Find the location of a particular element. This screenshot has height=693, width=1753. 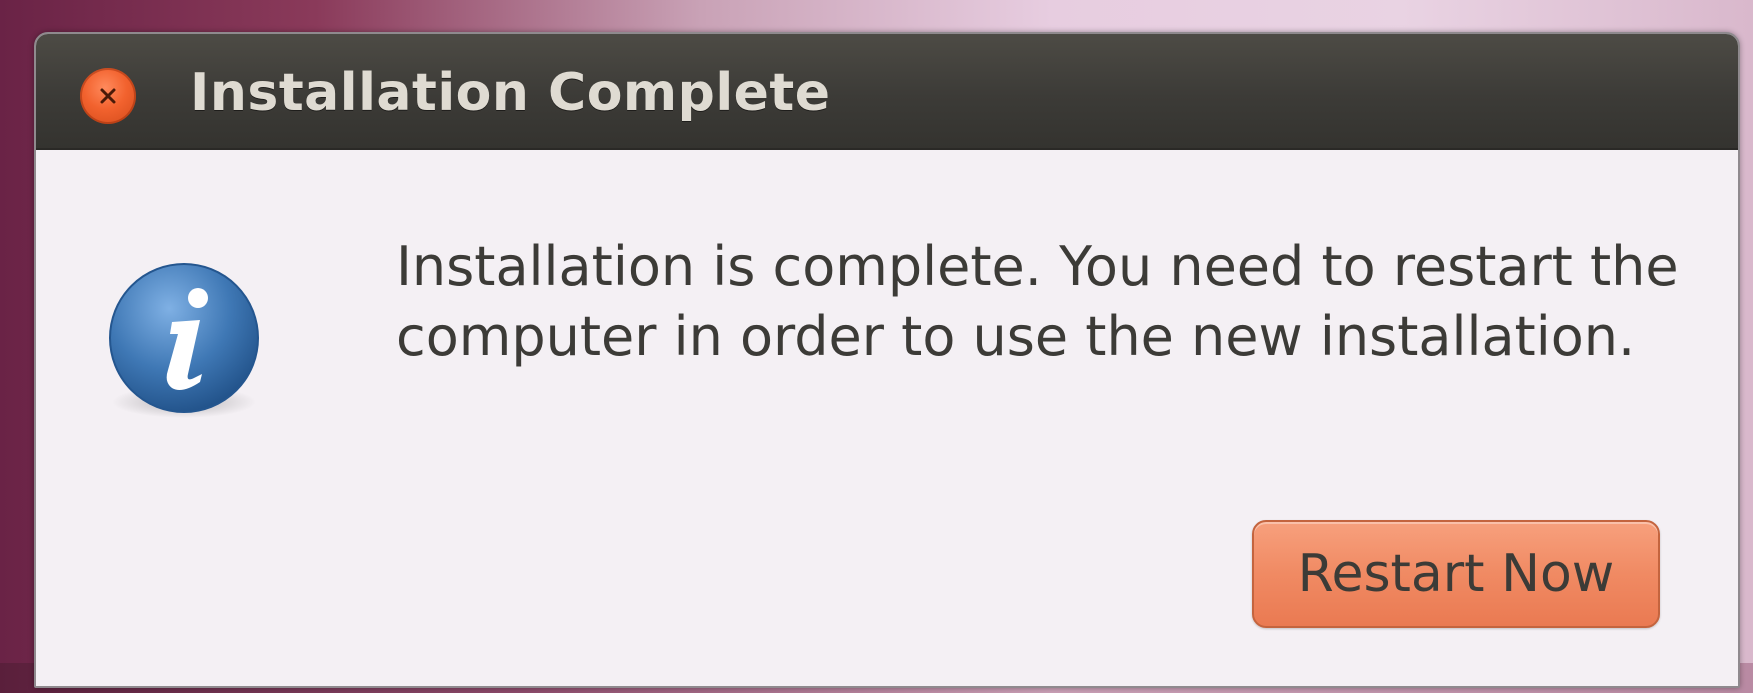

restart-now-button: Restart Now is located at coordinates (1456, 574).